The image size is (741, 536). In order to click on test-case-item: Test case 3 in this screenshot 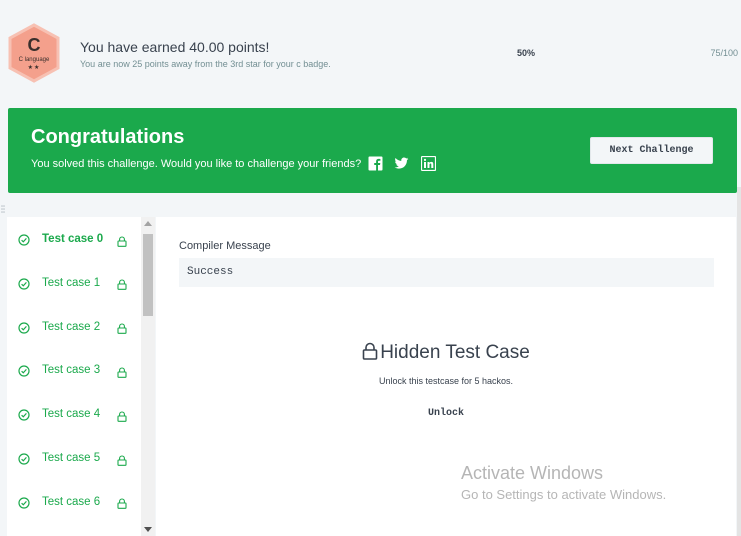, I will do `click(73, 370)`.